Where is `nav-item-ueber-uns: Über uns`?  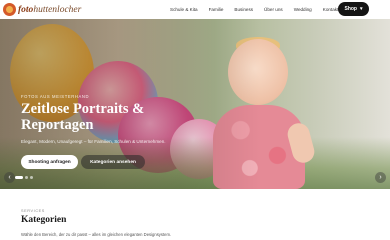
nav-item-ueber-uns: Über uns is located at coordinates (273, 9).